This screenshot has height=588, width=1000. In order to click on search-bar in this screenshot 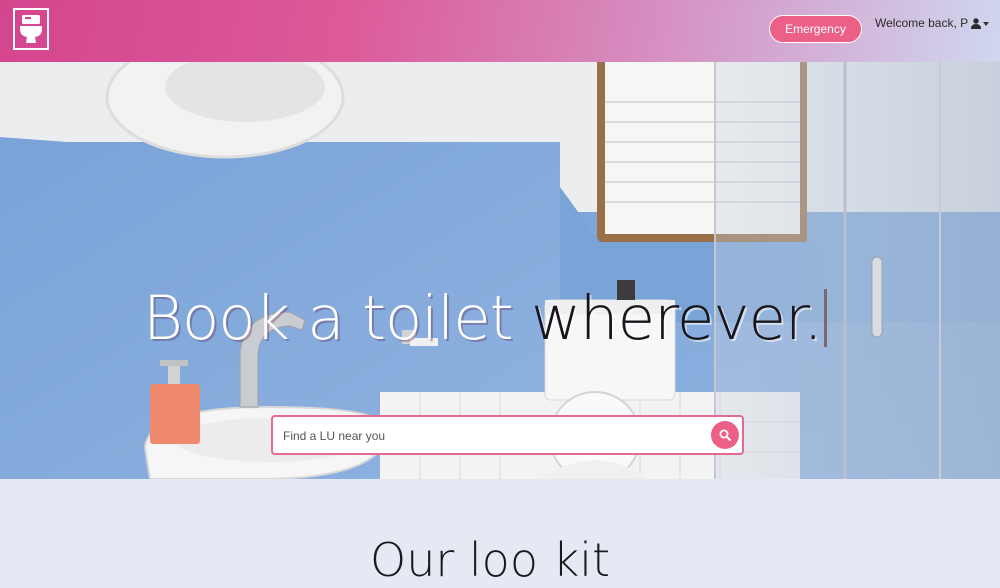, I will do `click(507, 435)`.